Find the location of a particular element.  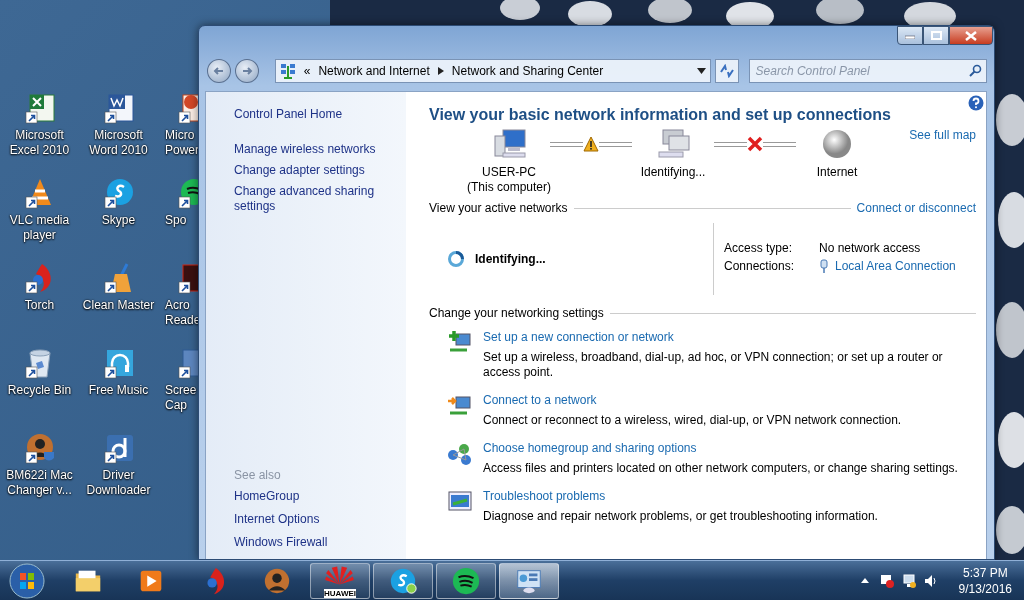

icon-label: VLC media is located at coordinates (39, 220).